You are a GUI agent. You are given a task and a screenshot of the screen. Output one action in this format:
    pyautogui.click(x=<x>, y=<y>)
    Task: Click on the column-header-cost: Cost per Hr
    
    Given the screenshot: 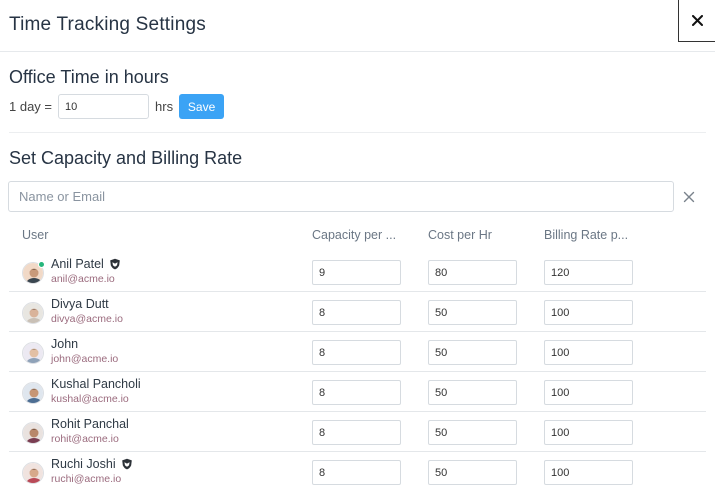 What is the action you would take?
    pyautogui.click(x=460, y=235)
    